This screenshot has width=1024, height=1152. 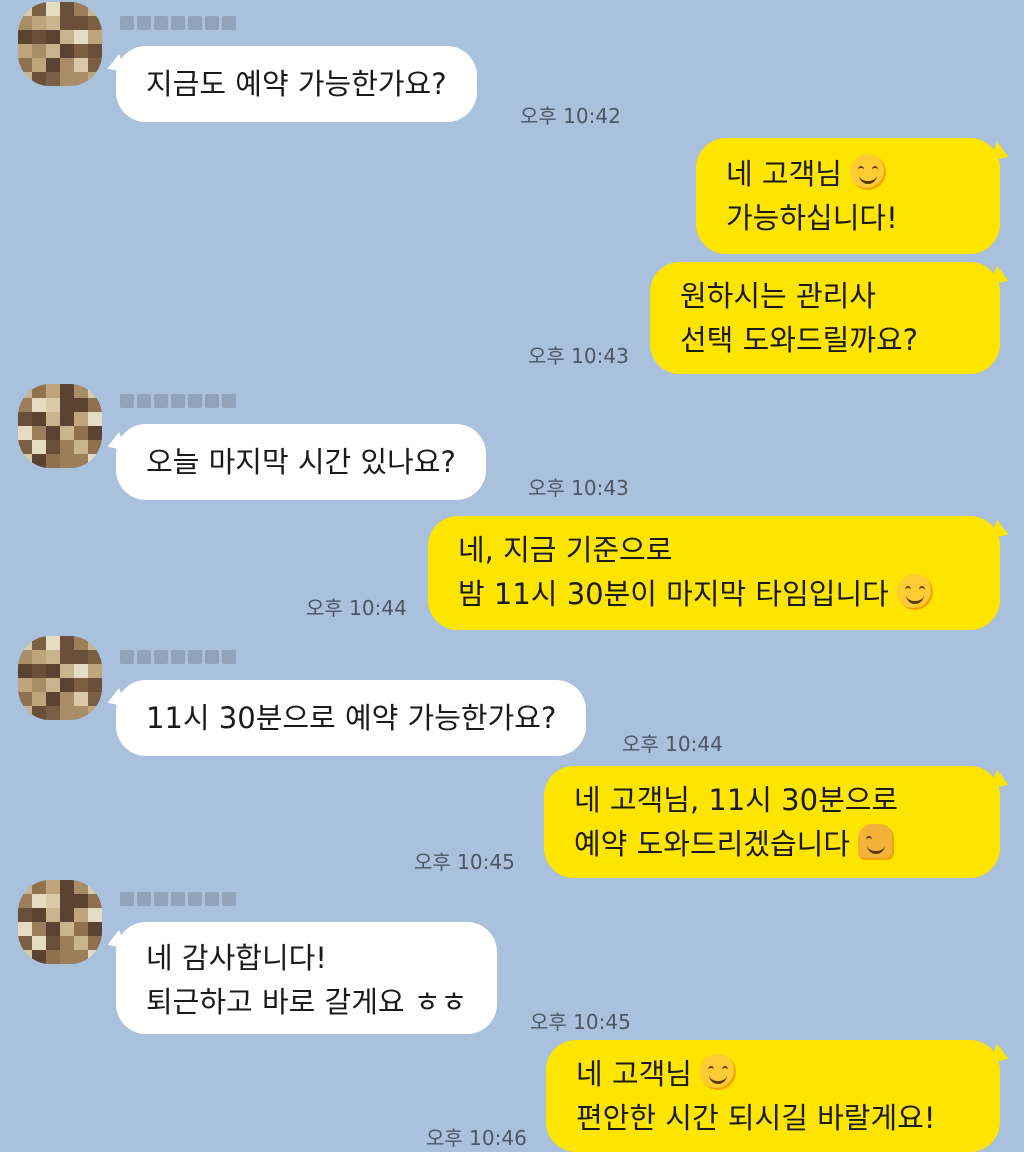 What do you see at coordinates (578, 488) in the screenshot?
I see `message-timestamp: 오후 10:43` at bounding box center [578, 488].